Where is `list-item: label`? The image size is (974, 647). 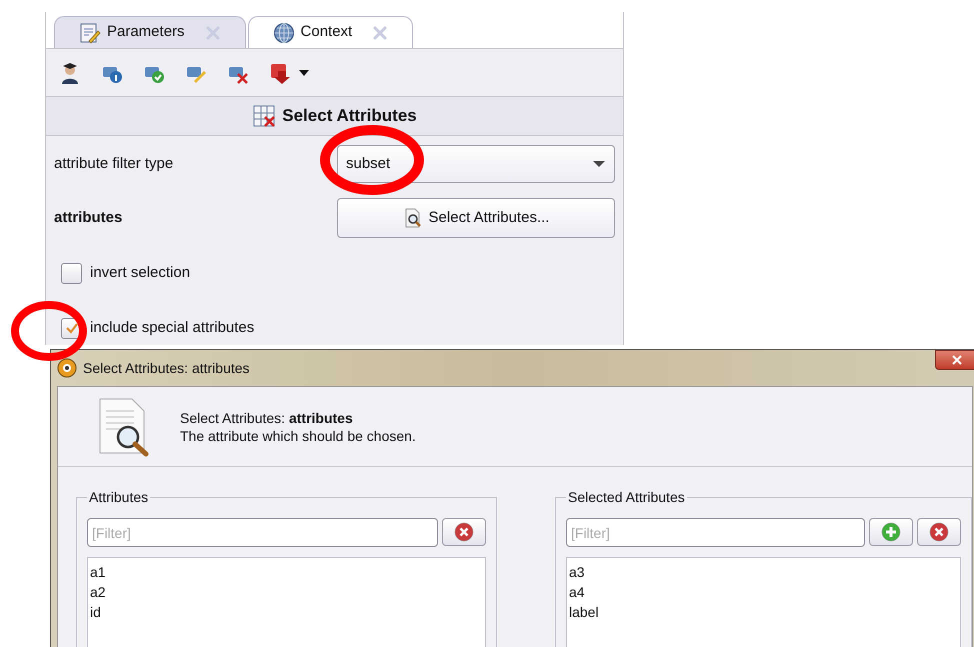
list-item: label is located at coordinates (763, 612).